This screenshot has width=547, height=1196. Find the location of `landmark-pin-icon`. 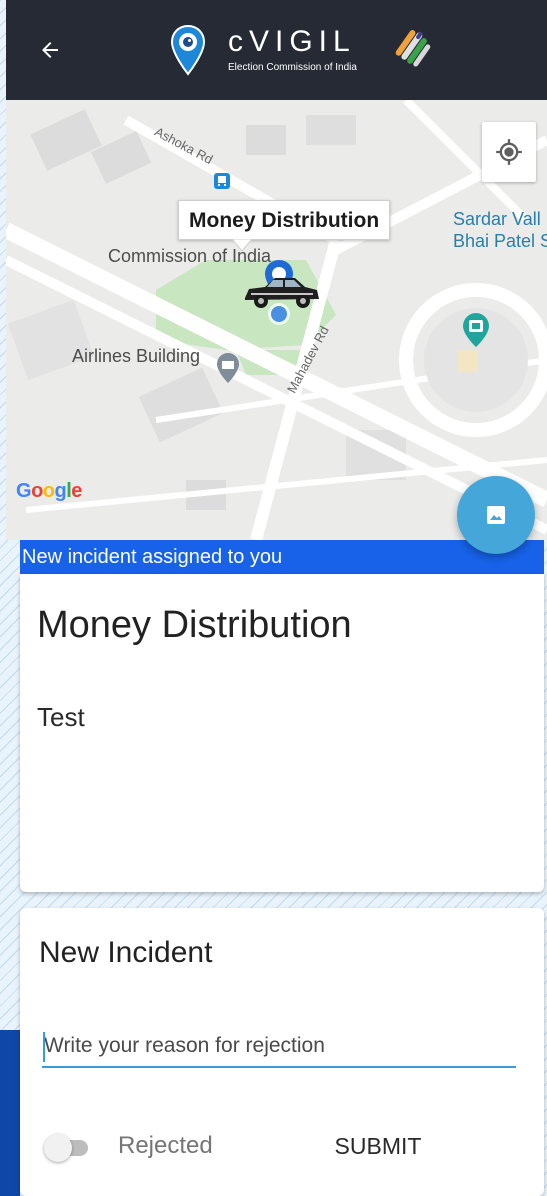

landmark-pin-icon is located at coordinates (228, 368).